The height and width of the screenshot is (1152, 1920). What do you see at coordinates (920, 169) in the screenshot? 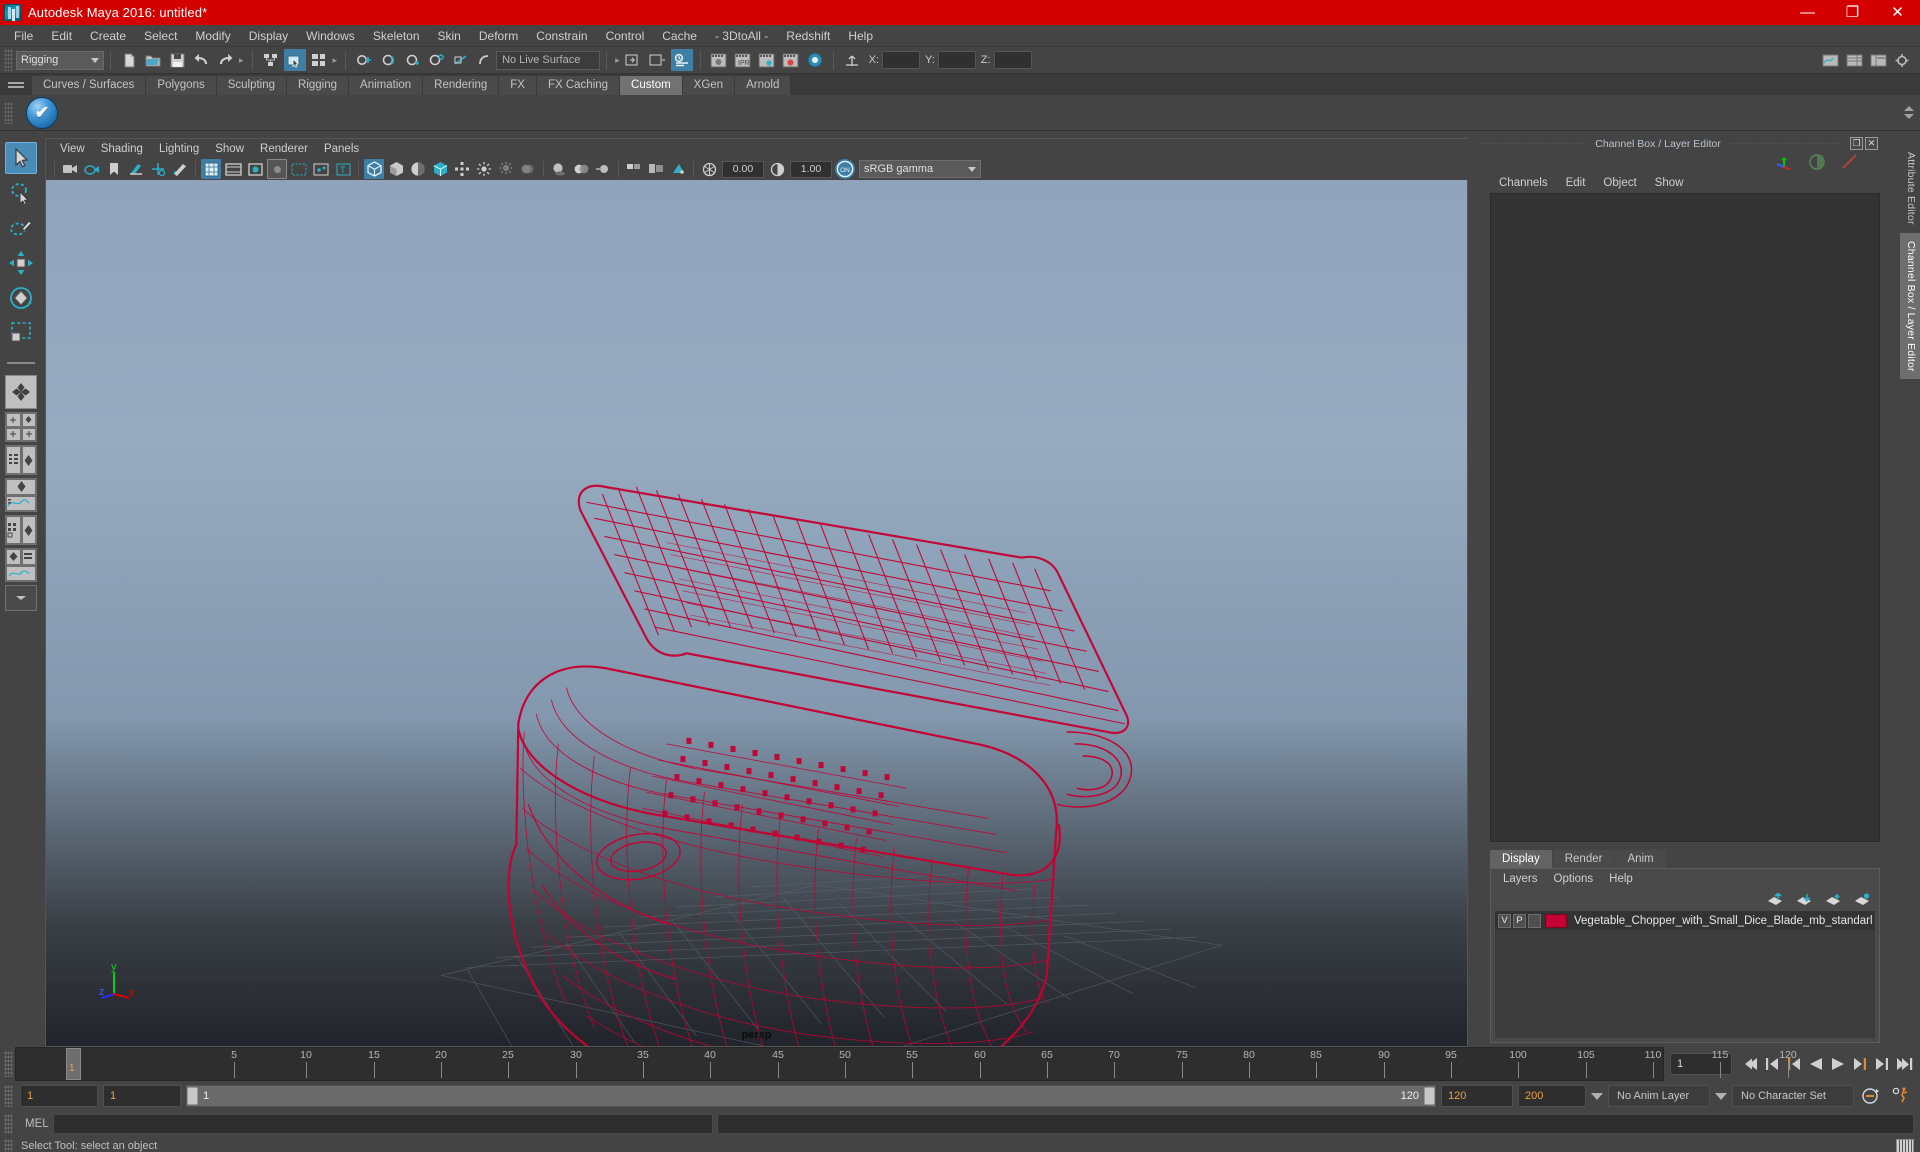
I see `color-management-selector: sRGB gamma` at bounding box center [920, 169].